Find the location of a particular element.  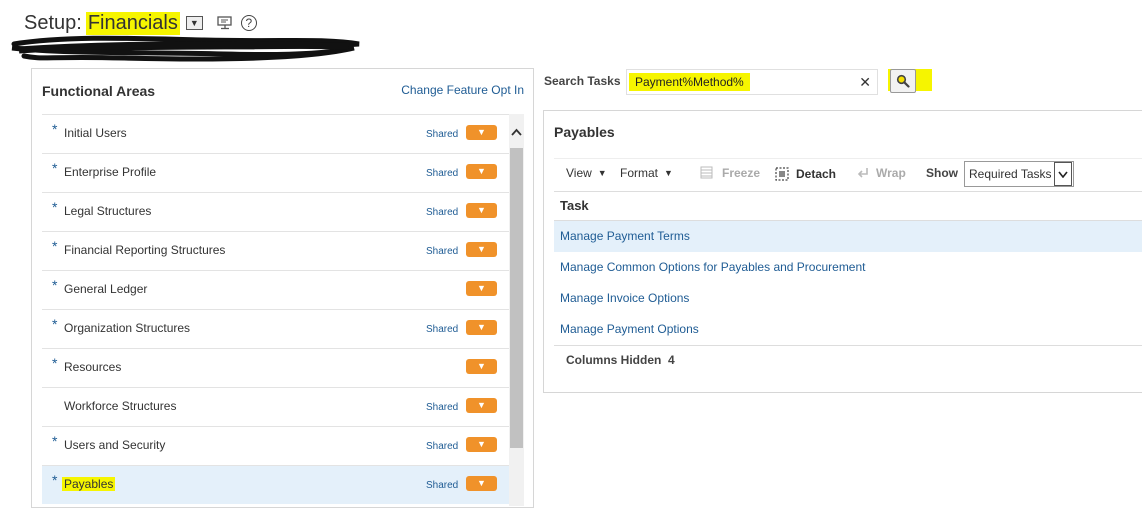

functional-area-row: * Resources ▼ is located at coordinates (275, 367).